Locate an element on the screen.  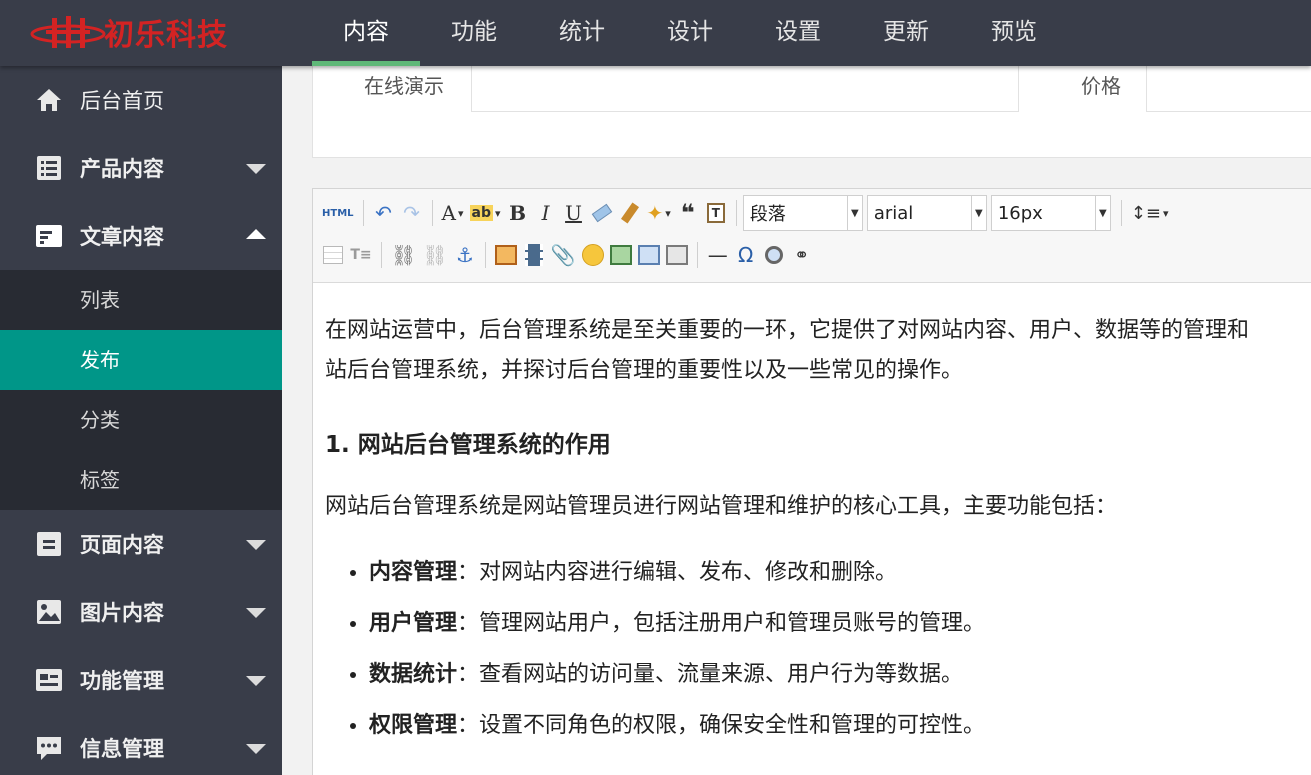
horizontal-rule-icon: — is located at coordinates (717, 255).